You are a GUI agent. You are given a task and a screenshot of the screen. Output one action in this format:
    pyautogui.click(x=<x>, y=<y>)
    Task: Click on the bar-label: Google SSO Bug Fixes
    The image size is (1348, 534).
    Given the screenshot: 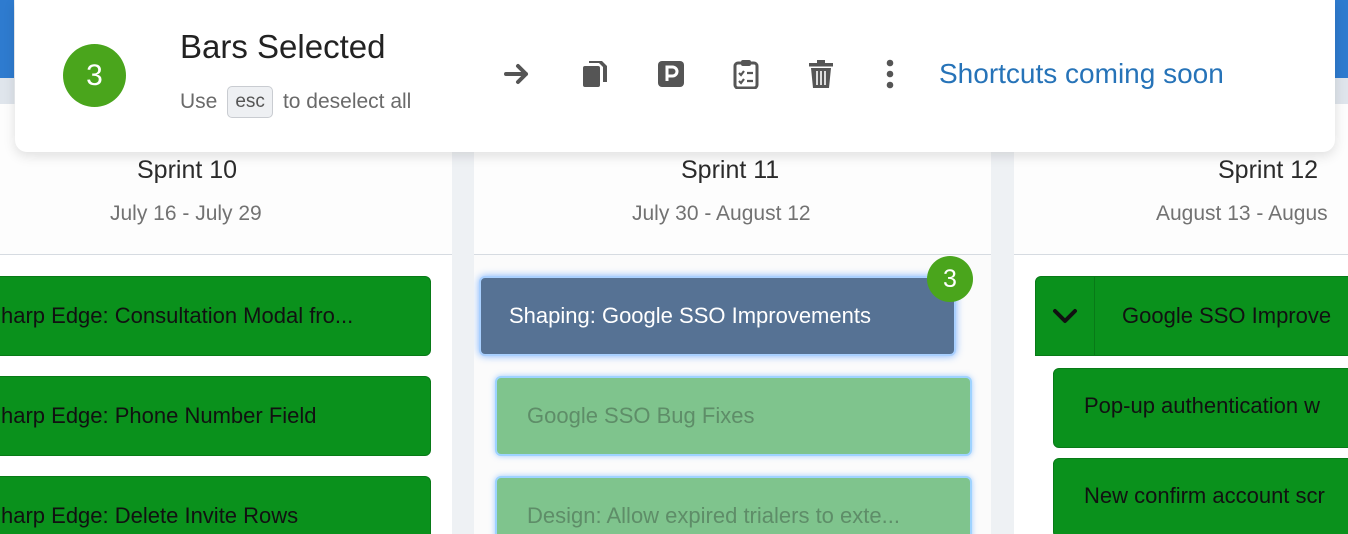 What is the action you would take?
    pyautogui.click(x=641, y=415)
    